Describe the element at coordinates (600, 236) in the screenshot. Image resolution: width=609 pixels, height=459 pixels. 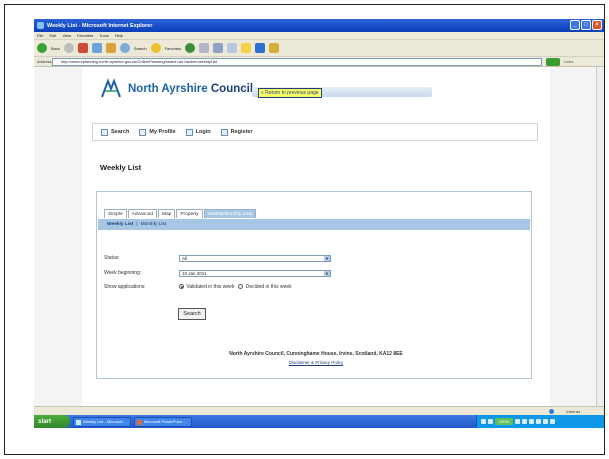
I see `vertical-scrollbar` at that location.